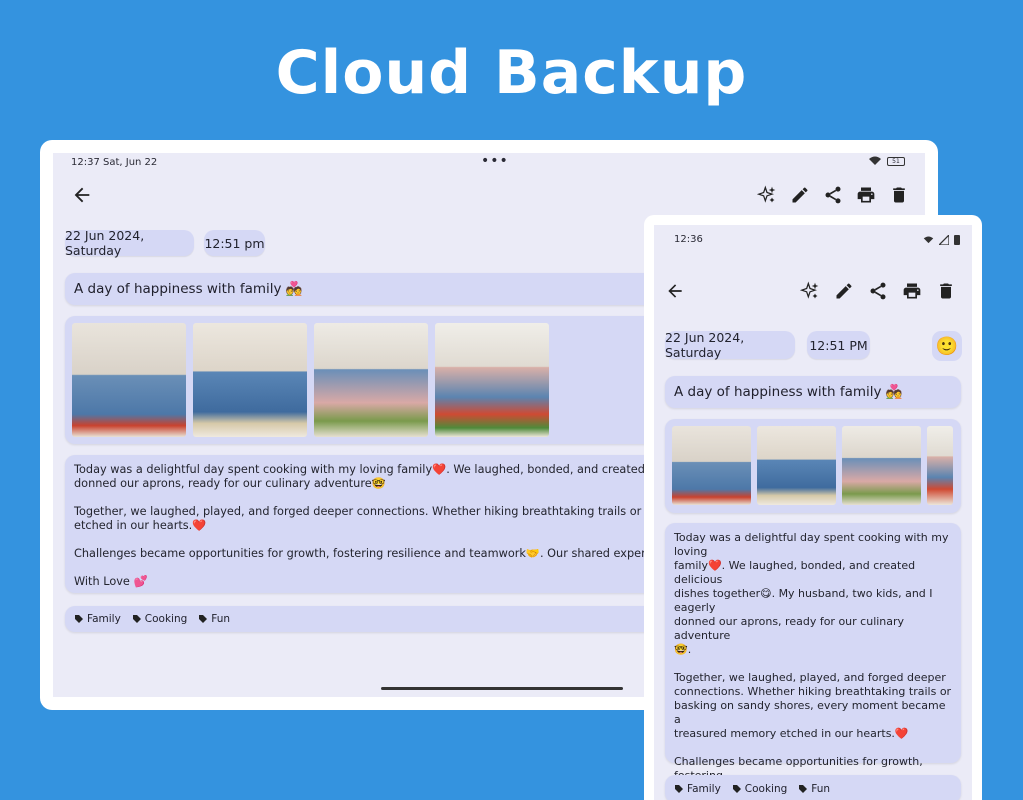  What do you see at coordinates (688, 239) in the screenshot?
I see `status-time: 12:36` at bounding box center [688, 239].